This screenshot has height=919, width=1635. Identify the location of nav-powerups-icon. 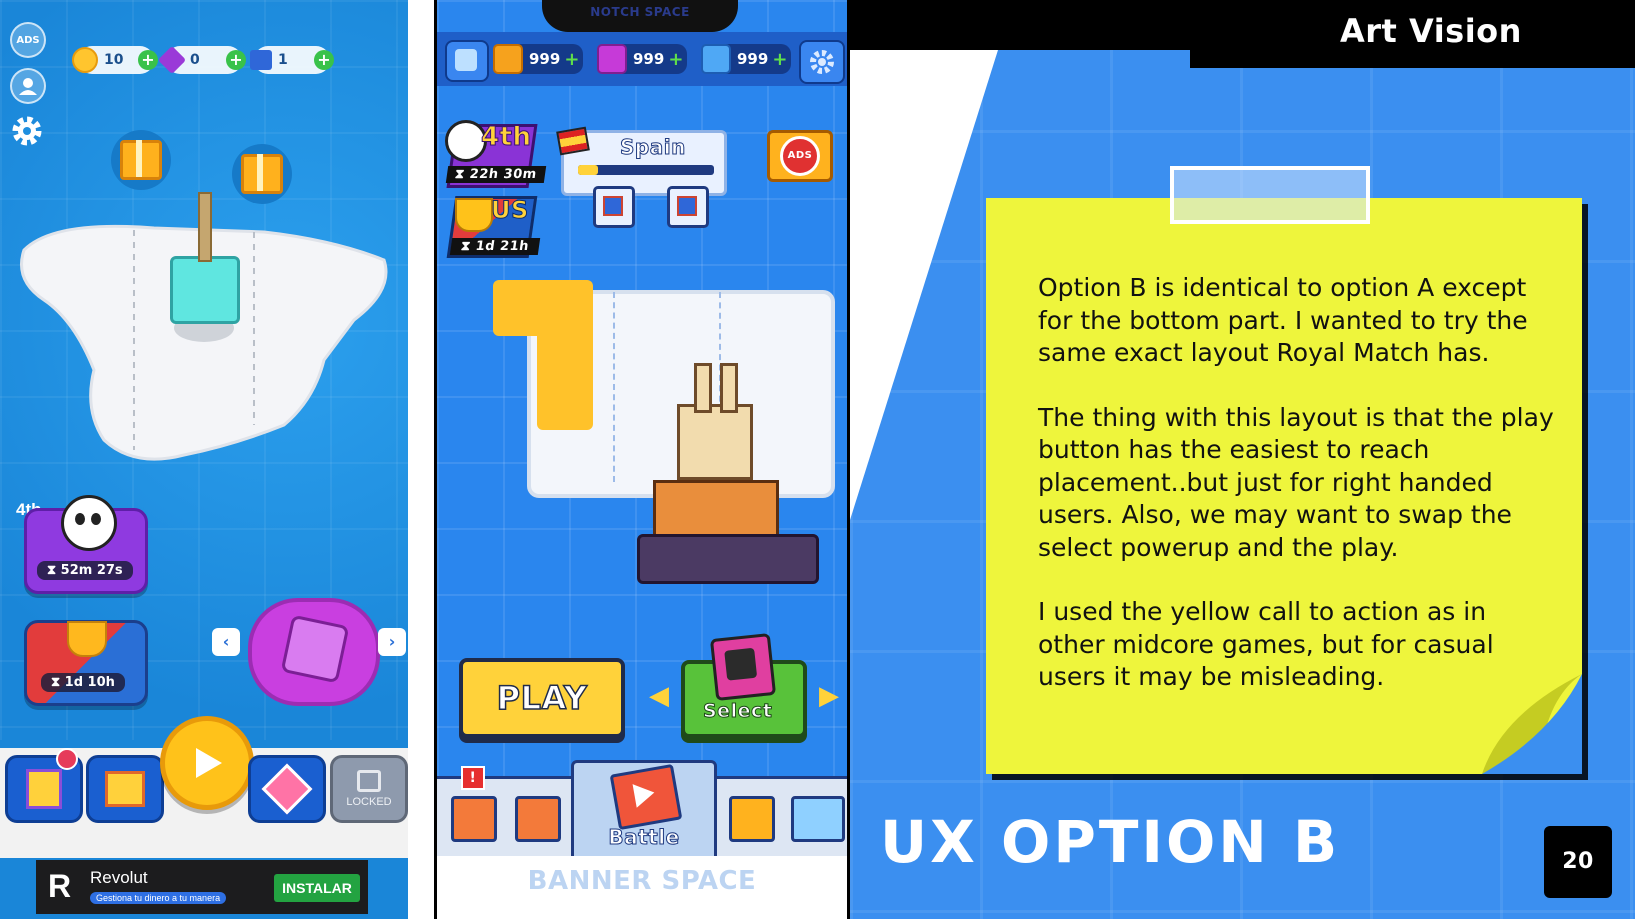
(752, 819).